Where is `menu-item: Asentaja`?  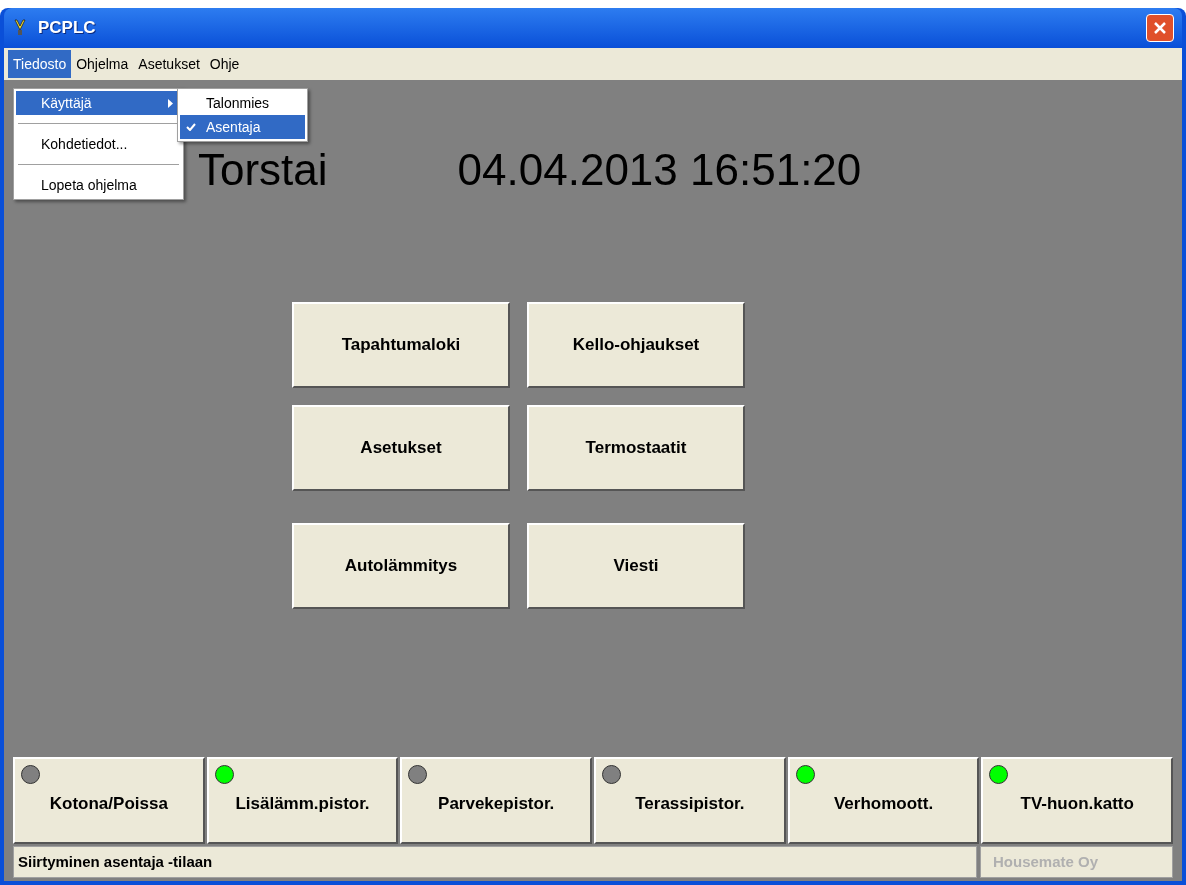
menu-item: Asentaja is located at coordinates (242, 127).